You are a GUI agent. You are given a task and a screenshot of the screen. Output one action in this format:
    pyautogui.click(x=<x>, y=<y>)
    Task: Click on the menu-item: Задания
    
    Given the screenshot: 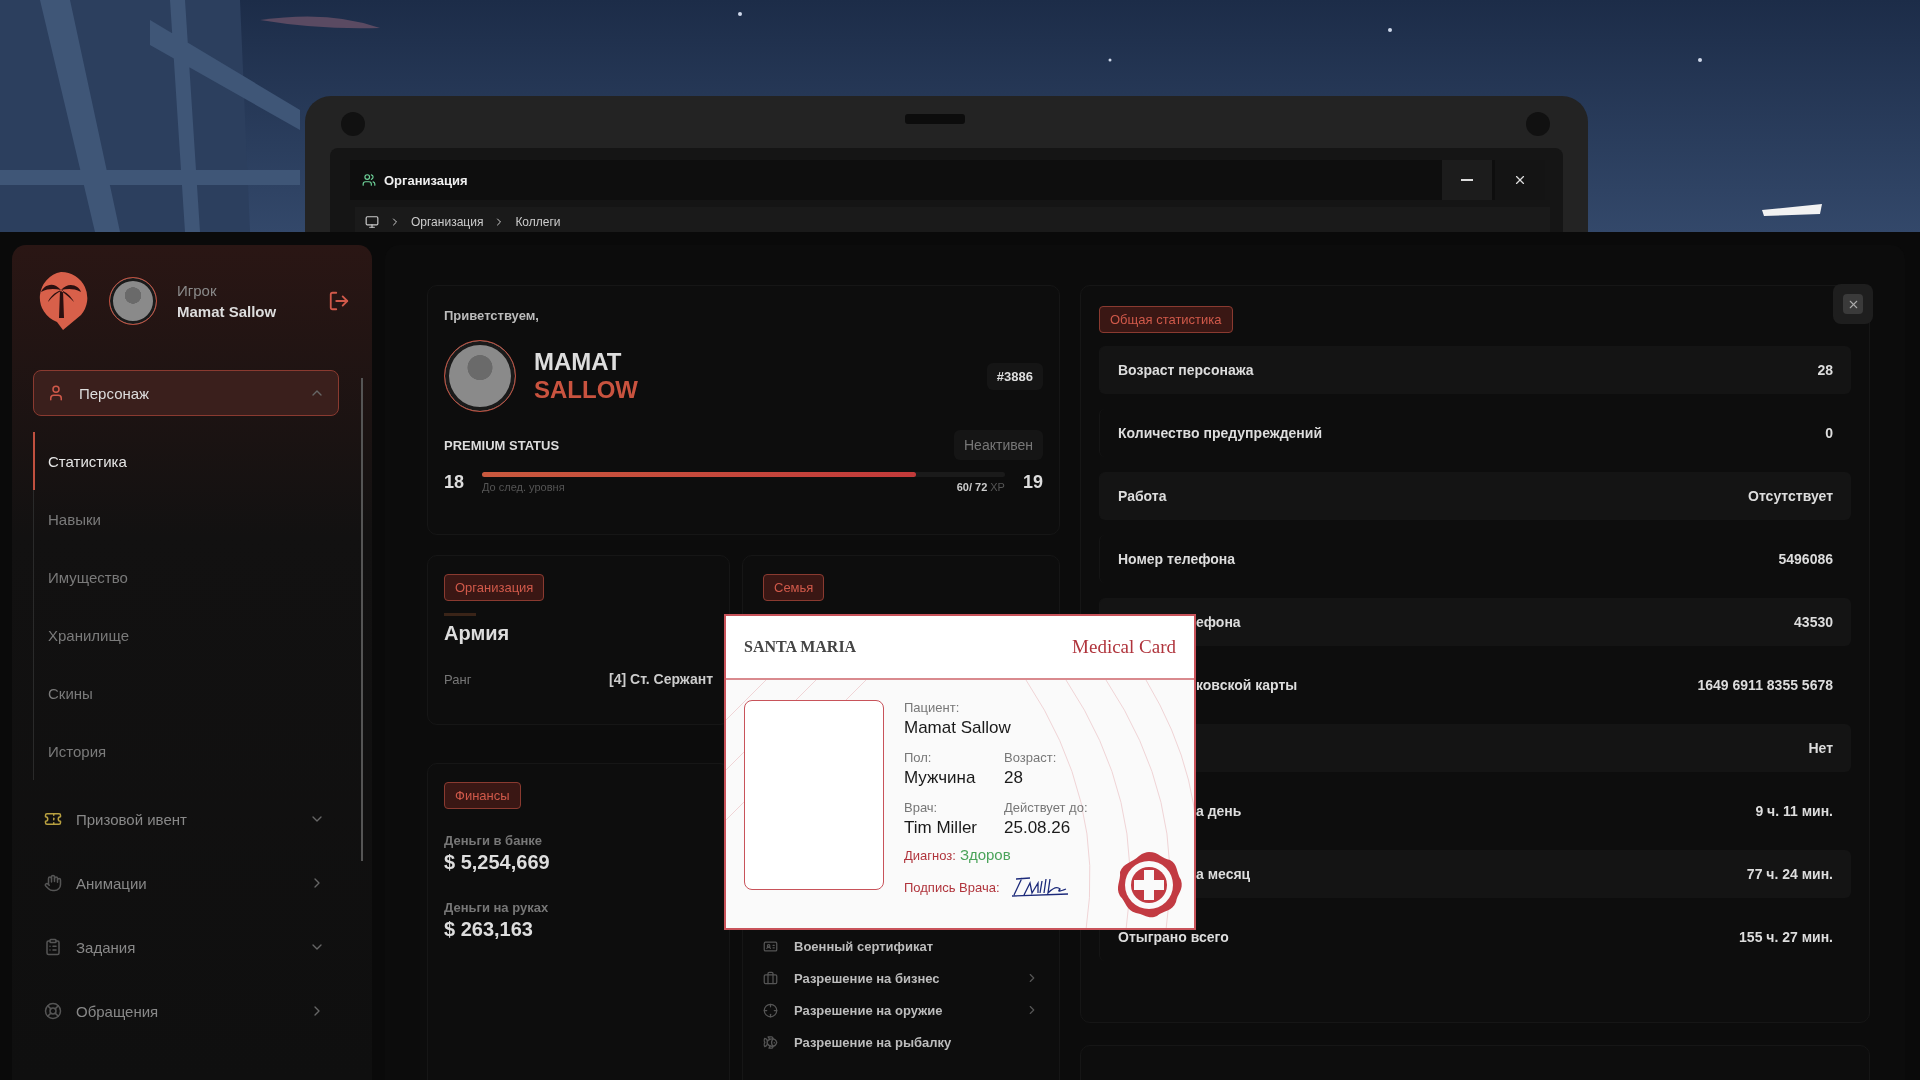 What is the action you would take?
    pyautogui.click(x=186, y=947)
    